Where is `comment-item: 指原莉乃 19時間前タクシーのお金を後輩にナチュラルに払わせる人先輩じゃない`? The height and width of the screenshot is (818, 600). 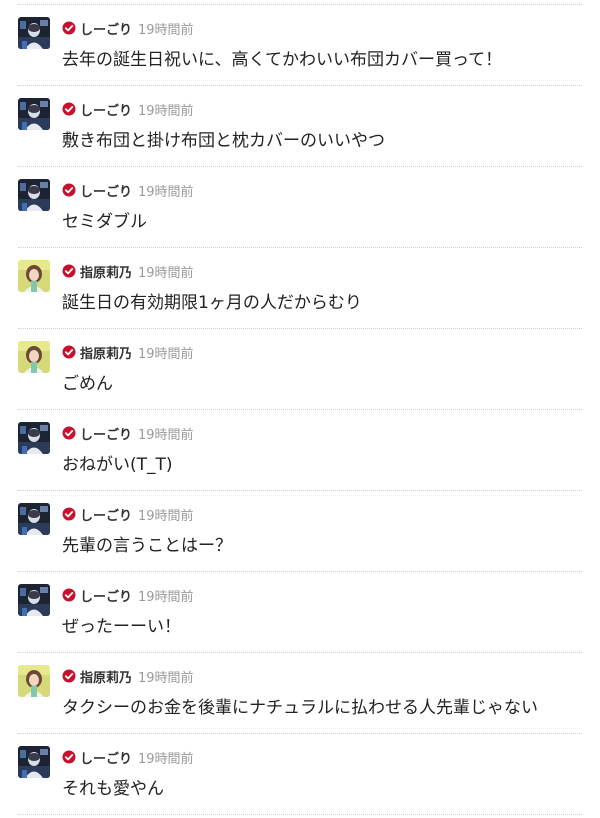 comment-item: 指原莉乃 19時間前タクシーのお金を後輩にナチュラルに払わせる人先輩じゃない is located at coordinates (300, 693).